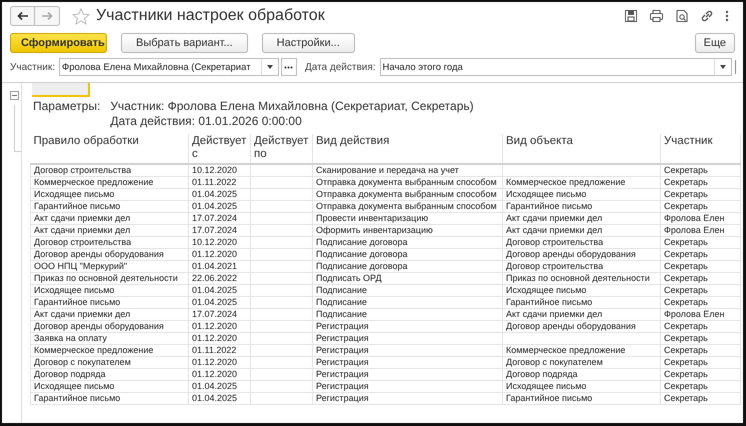  What do you see at coordinates (714, 43) in the screenshot?
I see `more-button: Еще` at bounding box center [714, 43].